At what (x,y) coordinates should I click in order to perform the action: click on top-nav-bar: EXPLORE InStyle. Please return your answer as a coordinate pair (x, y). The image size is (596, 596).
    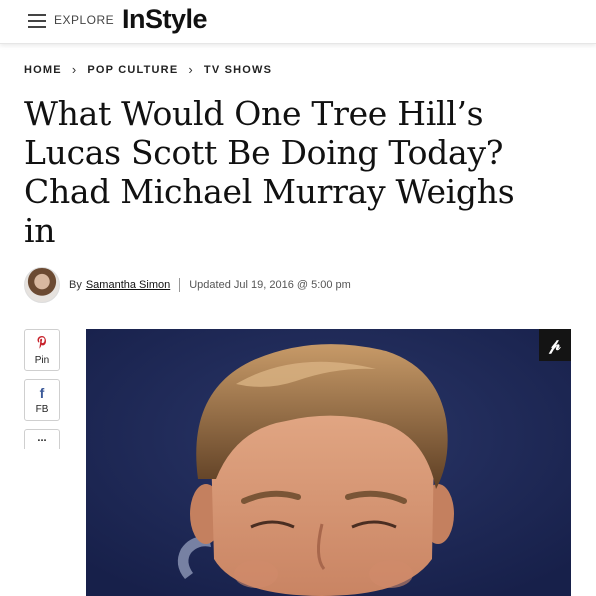
    Looking at the image, I should click on (298, 22).